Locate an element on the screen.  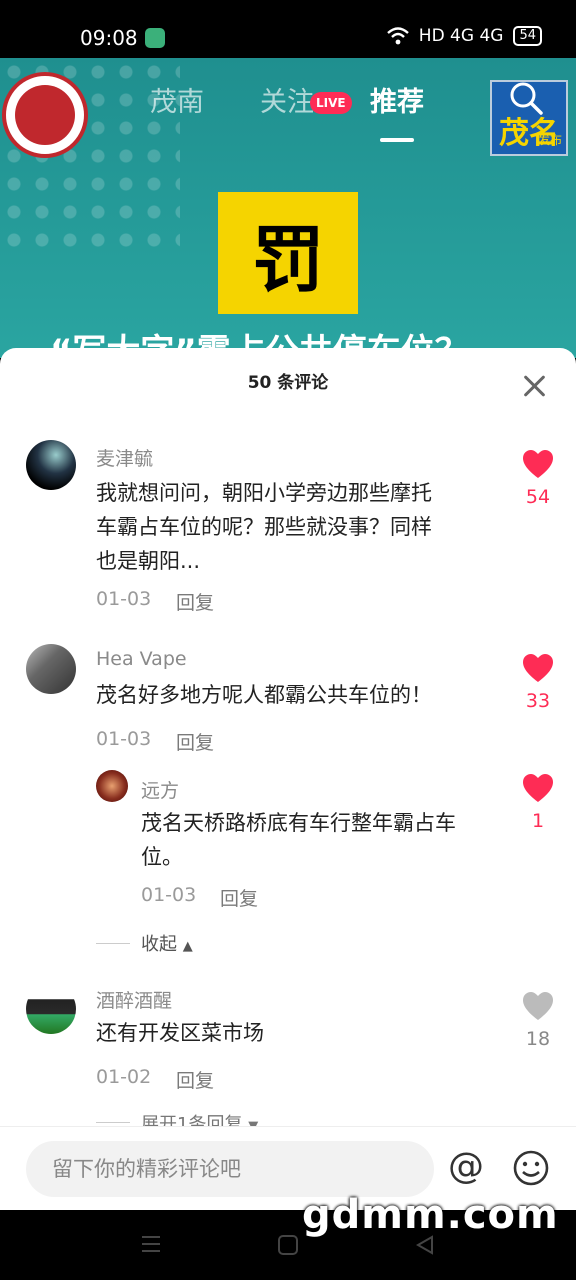
close-icon is located at coordinates (534, 386).